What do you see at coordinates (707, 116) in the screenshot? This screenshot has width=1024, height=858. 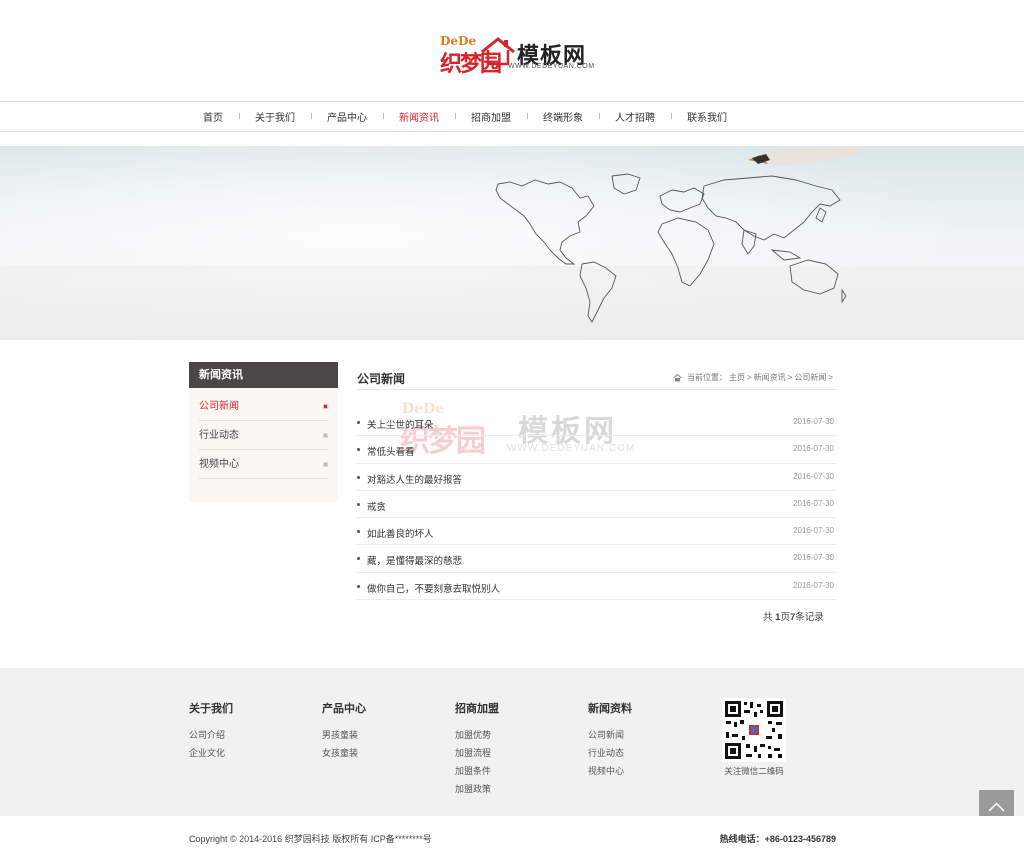 I see `nav-item-7: 联系我们` at bounding box center [707, 116].